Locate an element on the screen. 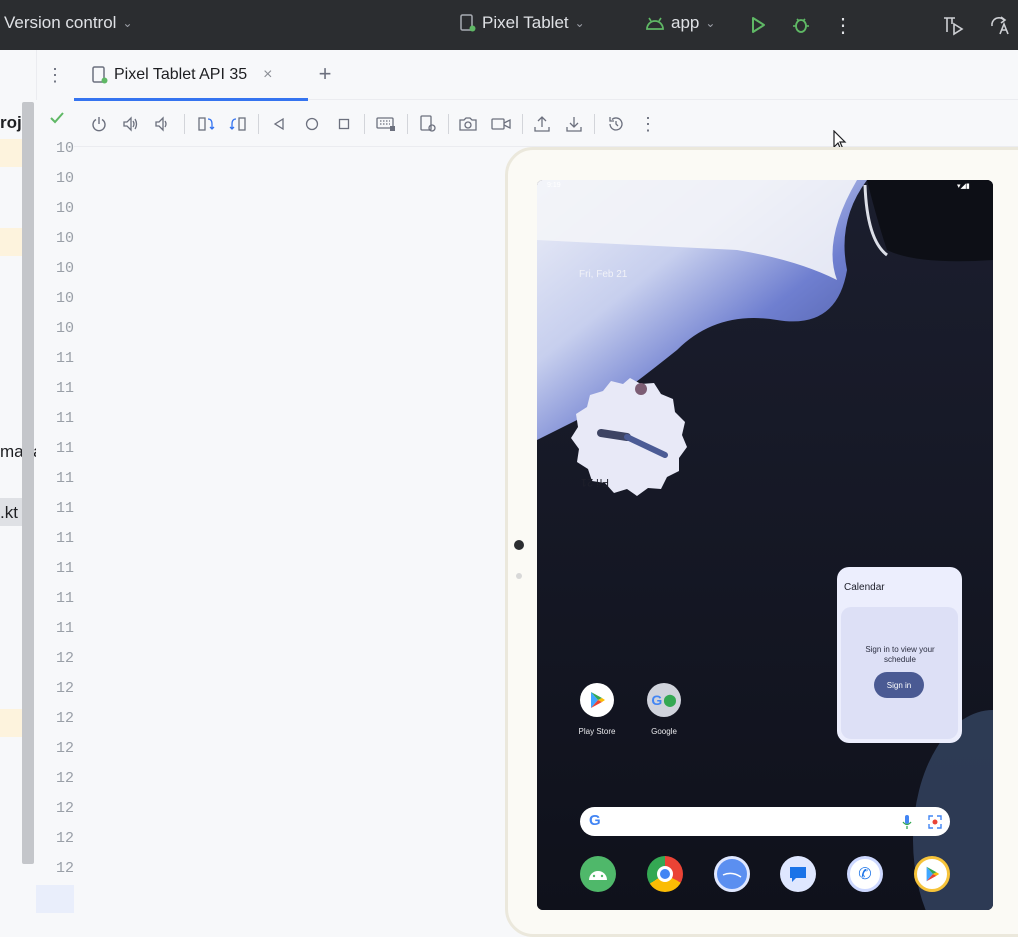  running-devices-tabbar: Pixel Tablet API 35 × + is located at coordinates (546, 75).